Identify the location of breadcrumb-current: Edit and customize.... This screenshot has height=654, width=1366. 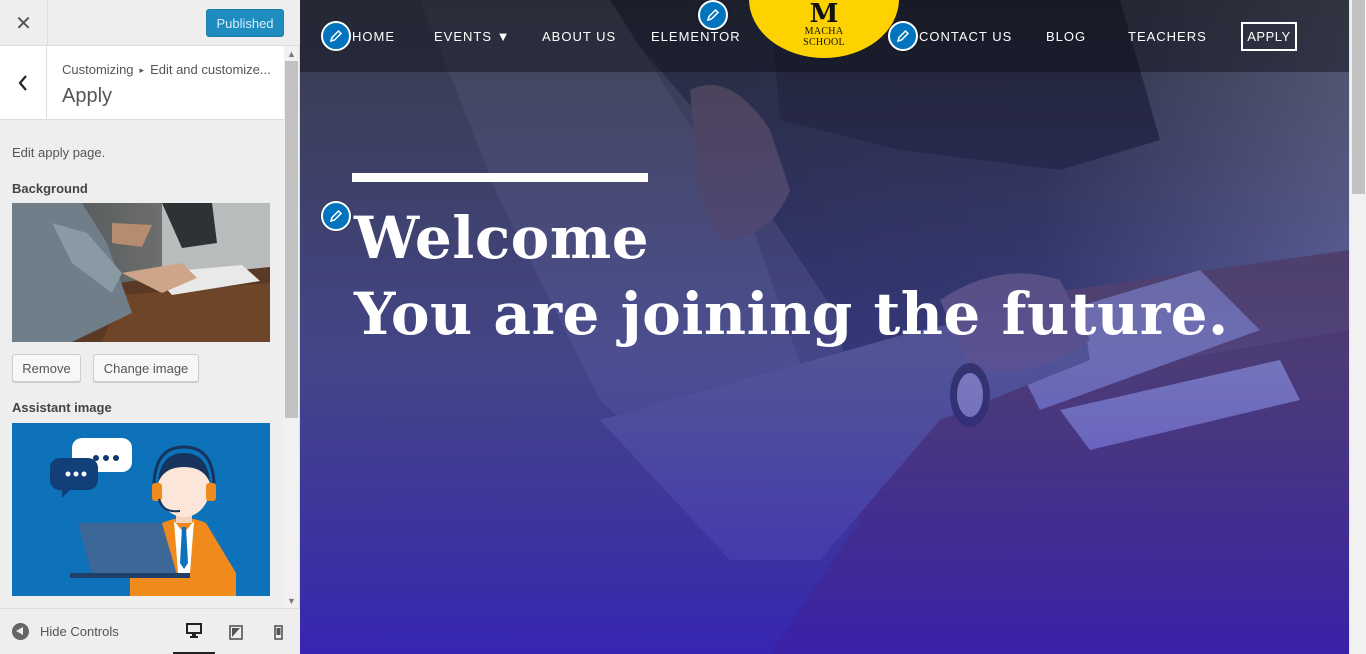
(210, 69).